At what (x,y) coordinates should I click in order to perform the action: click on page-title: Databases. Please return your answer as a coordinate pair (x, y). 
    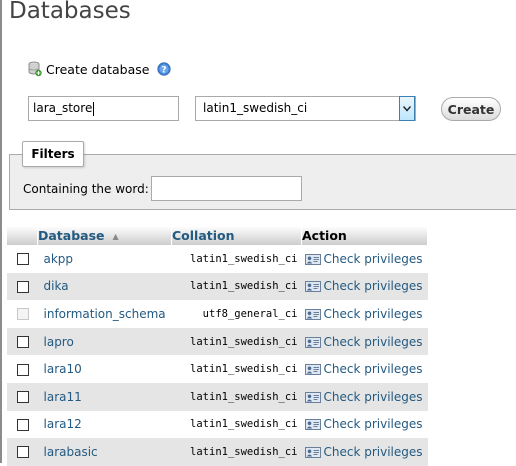
    Looking at the image, I should click on (70, 12).